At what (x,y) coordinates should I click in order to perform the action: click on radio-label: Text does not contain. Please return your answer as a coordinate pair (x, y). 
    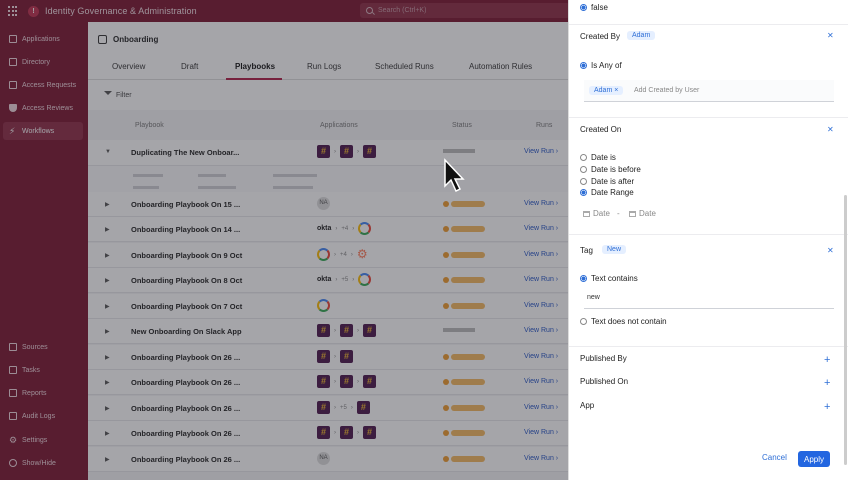
    Looking at the image, I should click on (629, 321).